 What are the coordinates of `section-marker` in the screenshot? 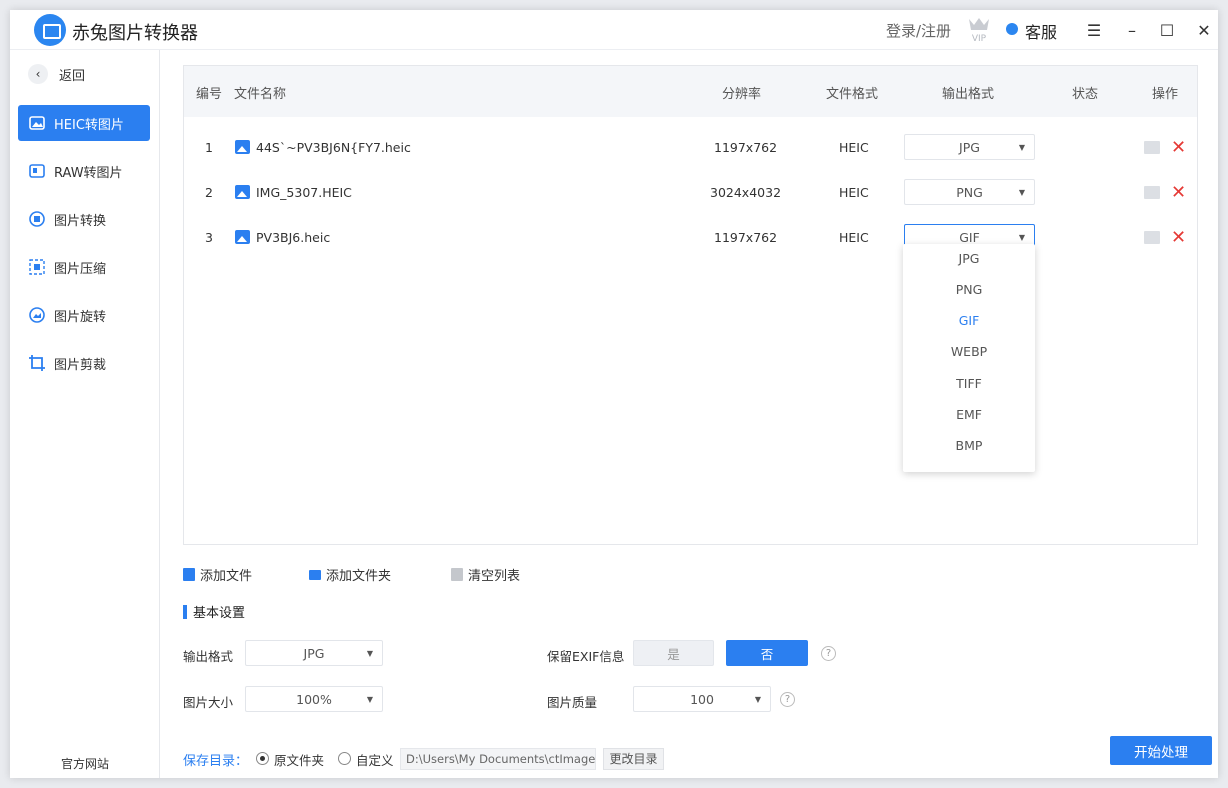 It's located at (185, 611).